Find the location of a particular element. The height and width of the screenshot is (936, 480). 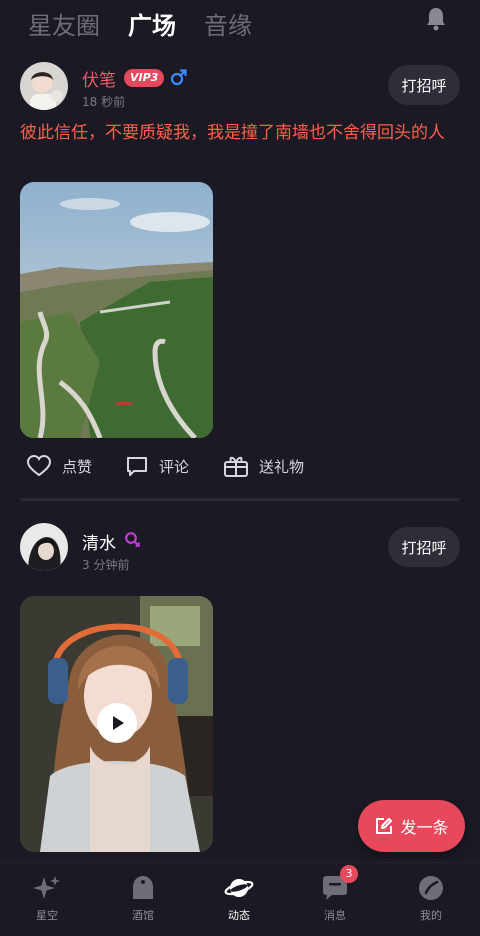

bottom-nav: 星空 酒馆 动态 3 消息 我的 is located at coordinates (240, 899).